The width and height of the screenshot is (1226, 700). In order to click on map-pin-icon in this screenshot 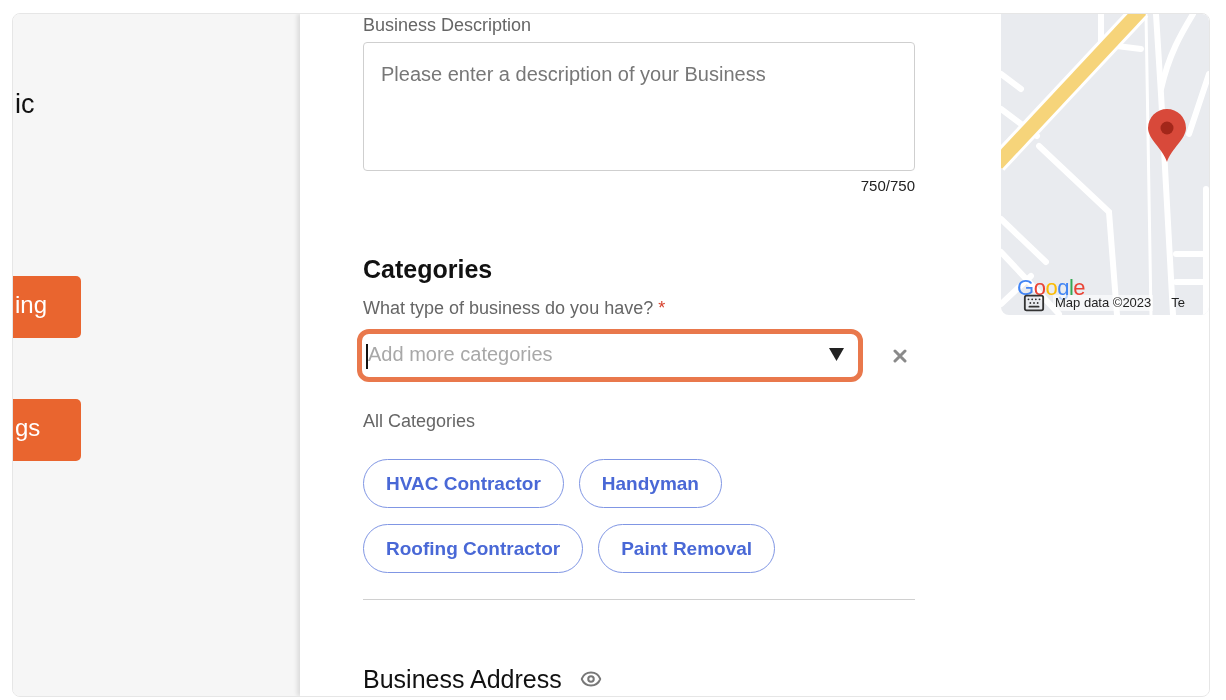, I will do `click(1167, 136)`.